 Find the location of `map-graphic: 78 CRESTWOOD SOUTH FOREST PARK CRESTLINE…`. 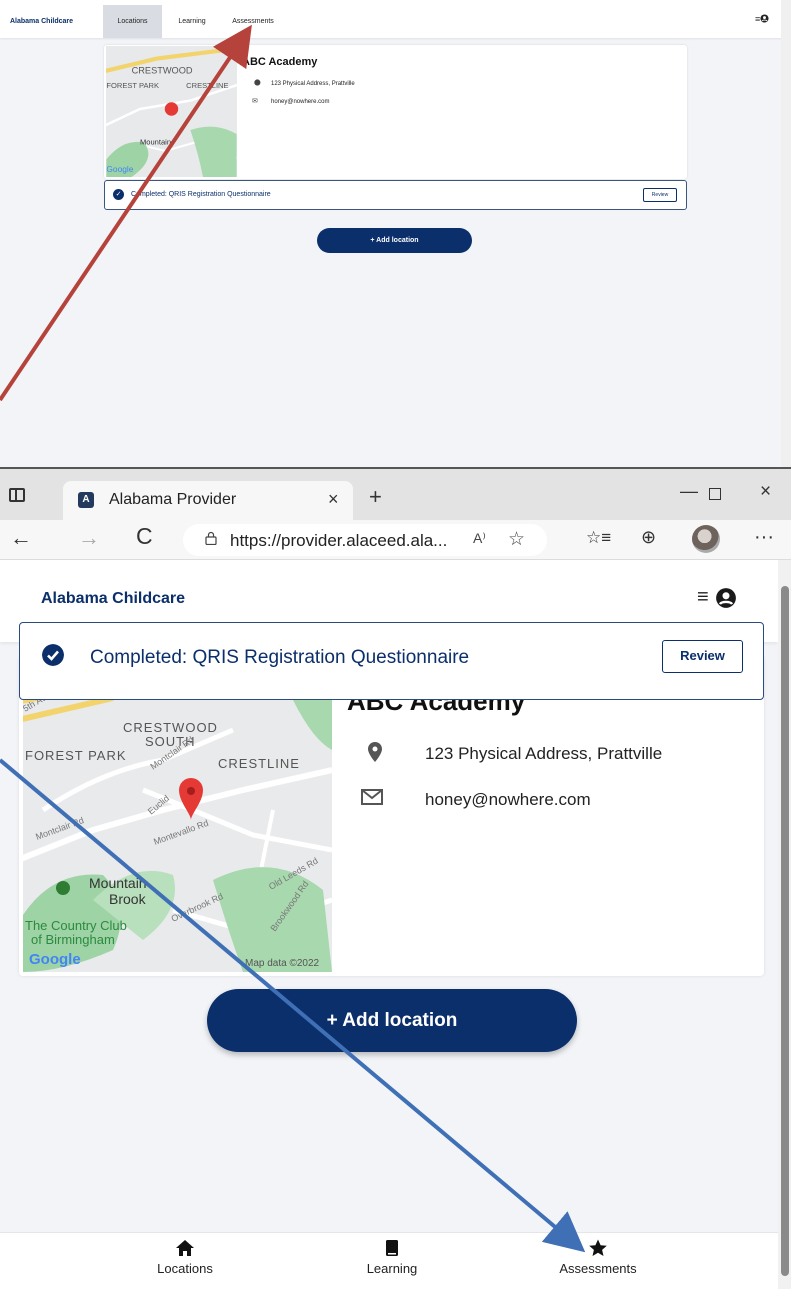

map-graphic: 78 CRESTWOOD SOUTH FOREST PARK CRESTLINE… is located at coordinates (177, 816).